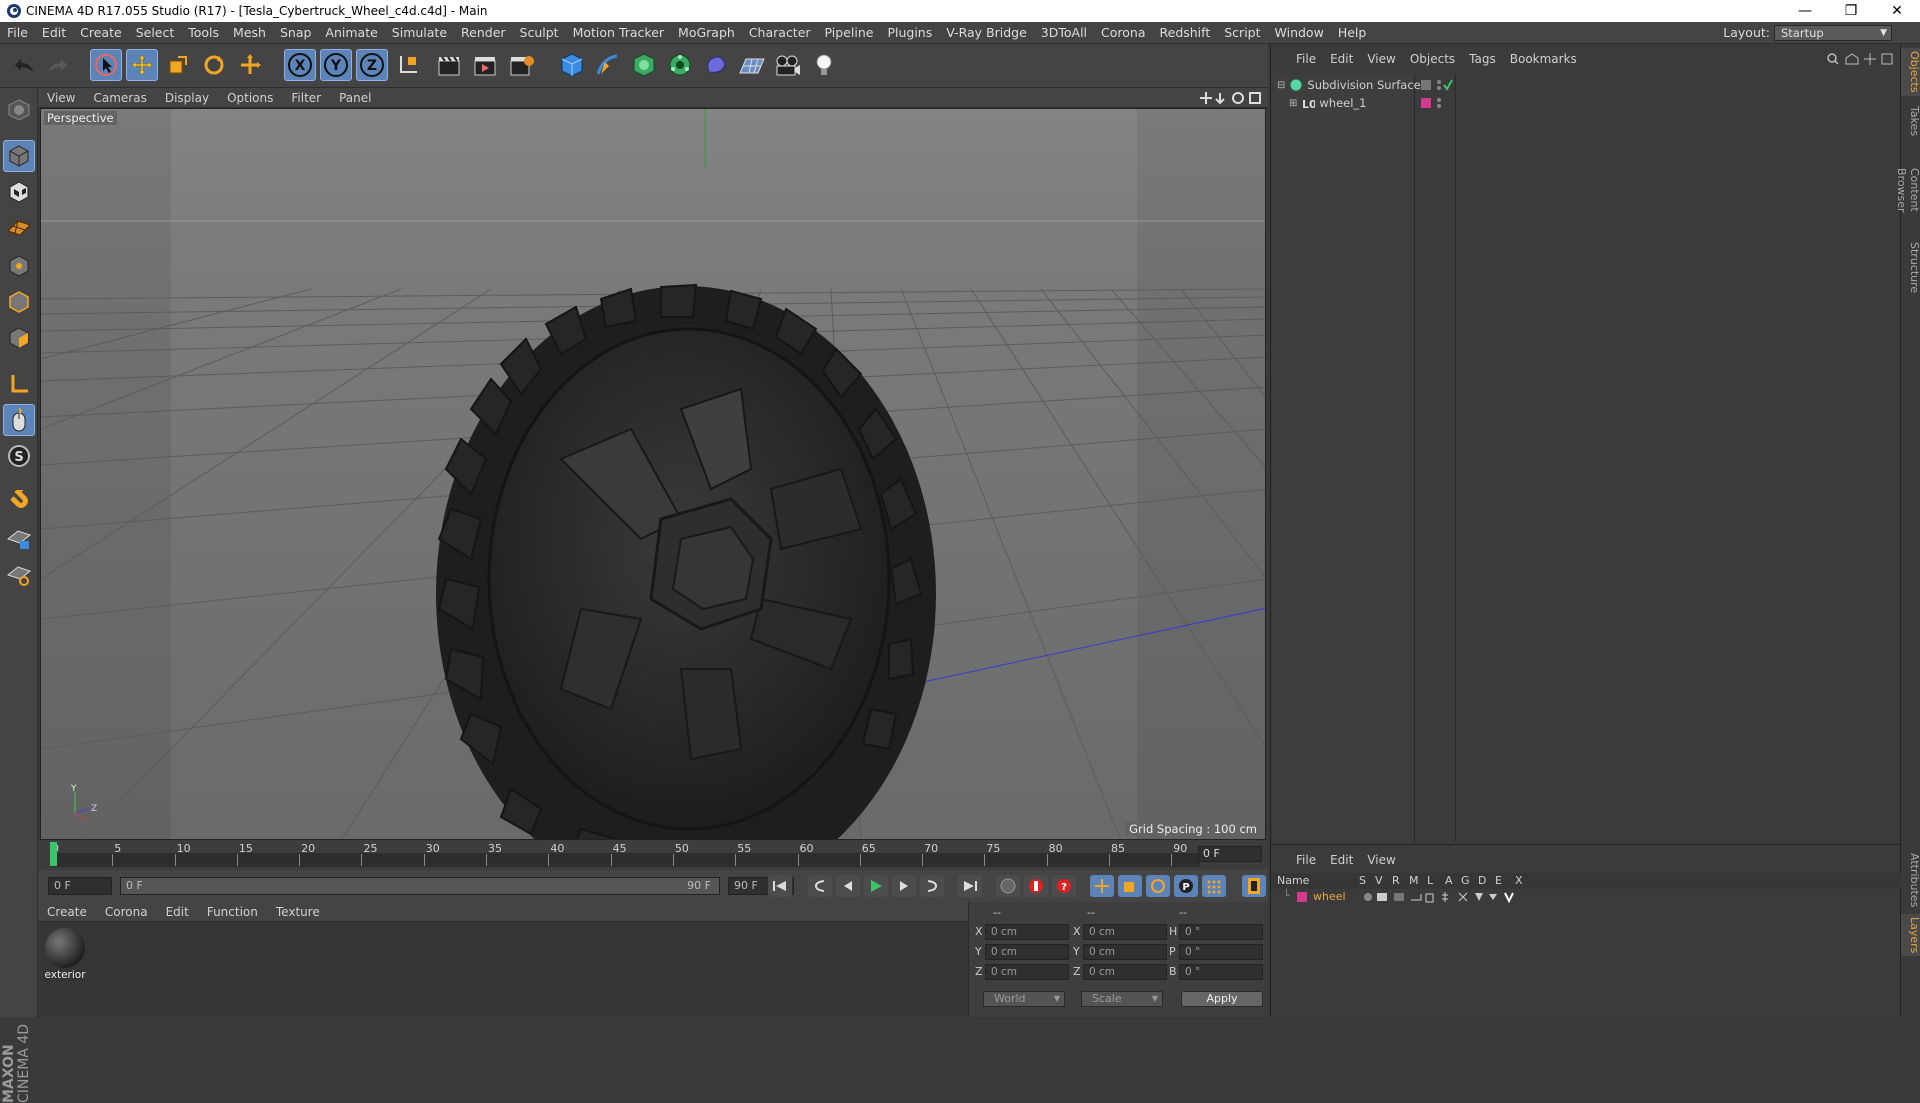 The image size is (1920, 1103). I want to click on layer-menu-edit: Edit, so click(1341, 860).